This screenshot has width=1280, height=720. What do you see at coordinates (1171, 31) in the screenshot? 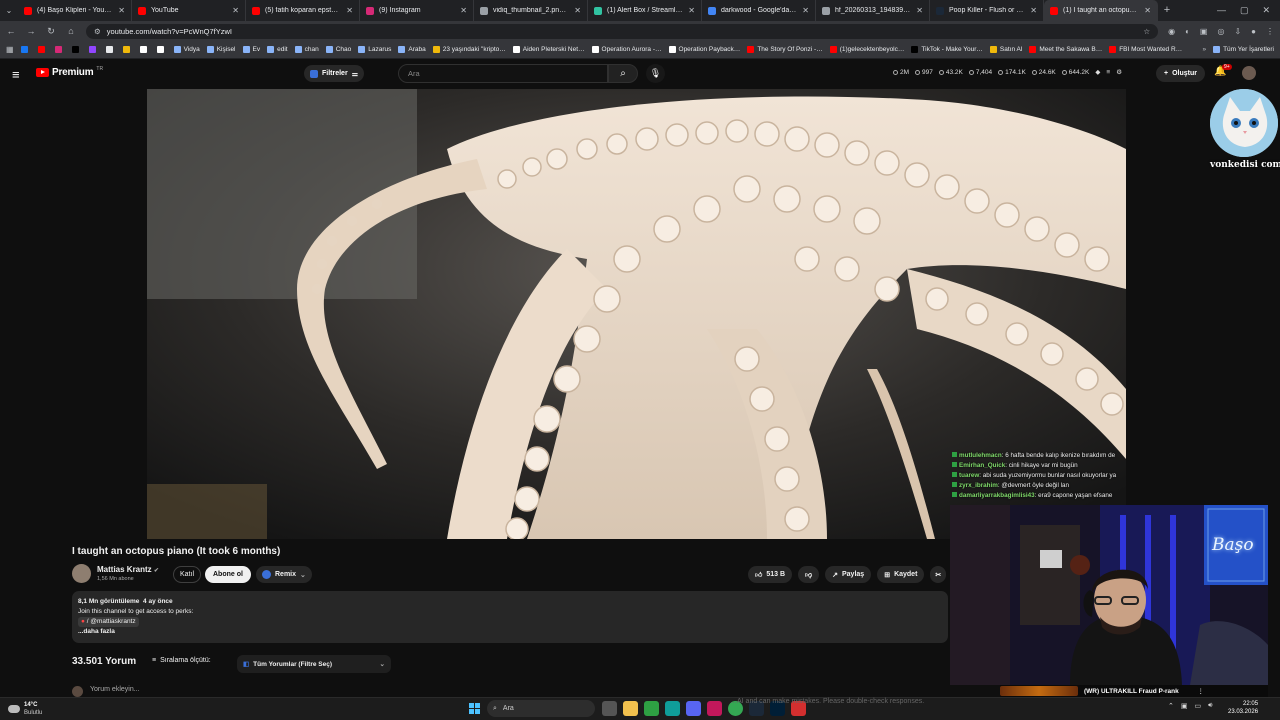
I see `extension-icon: ◉` at bounding box center [1171, 31].